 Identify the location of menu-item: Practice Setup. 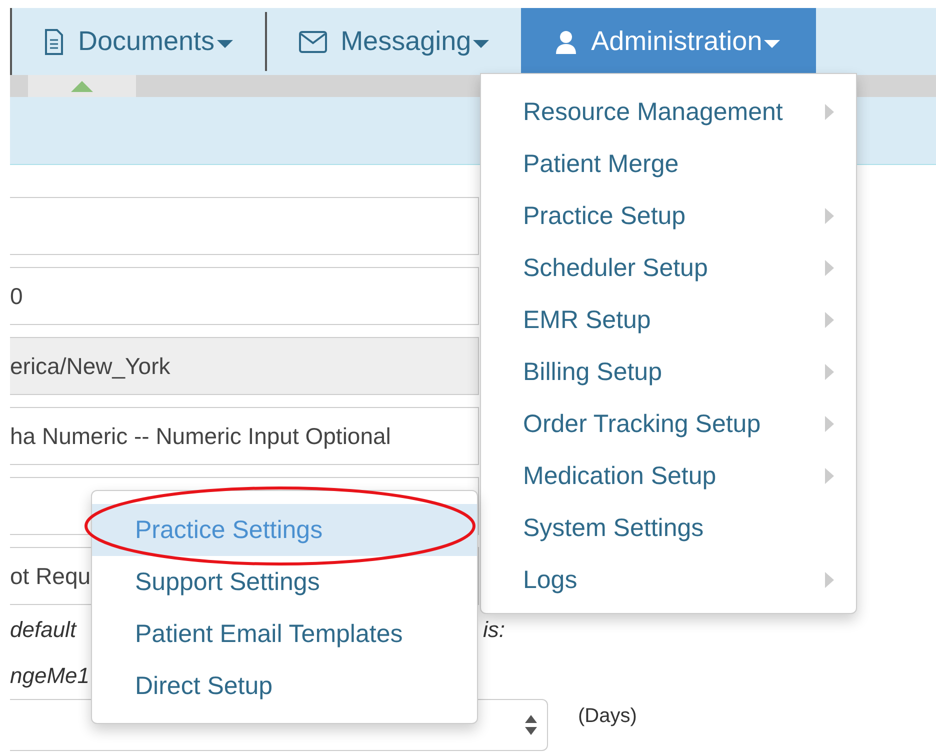
(668, 216).